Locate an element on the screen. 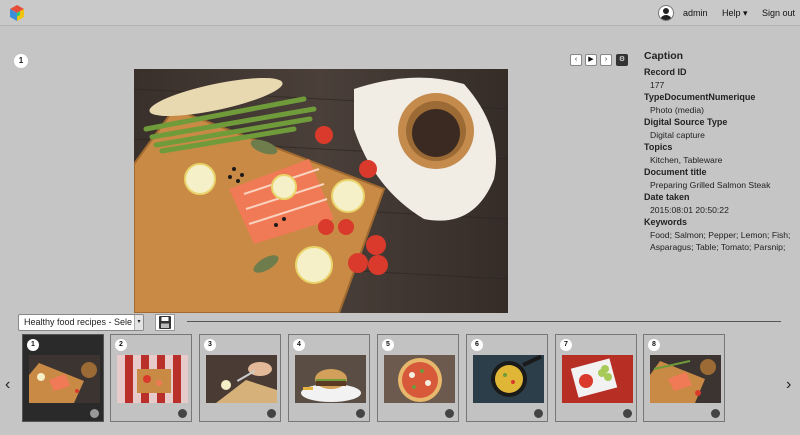  thumbnail-number: 7 is located at coordinates (566, 345).